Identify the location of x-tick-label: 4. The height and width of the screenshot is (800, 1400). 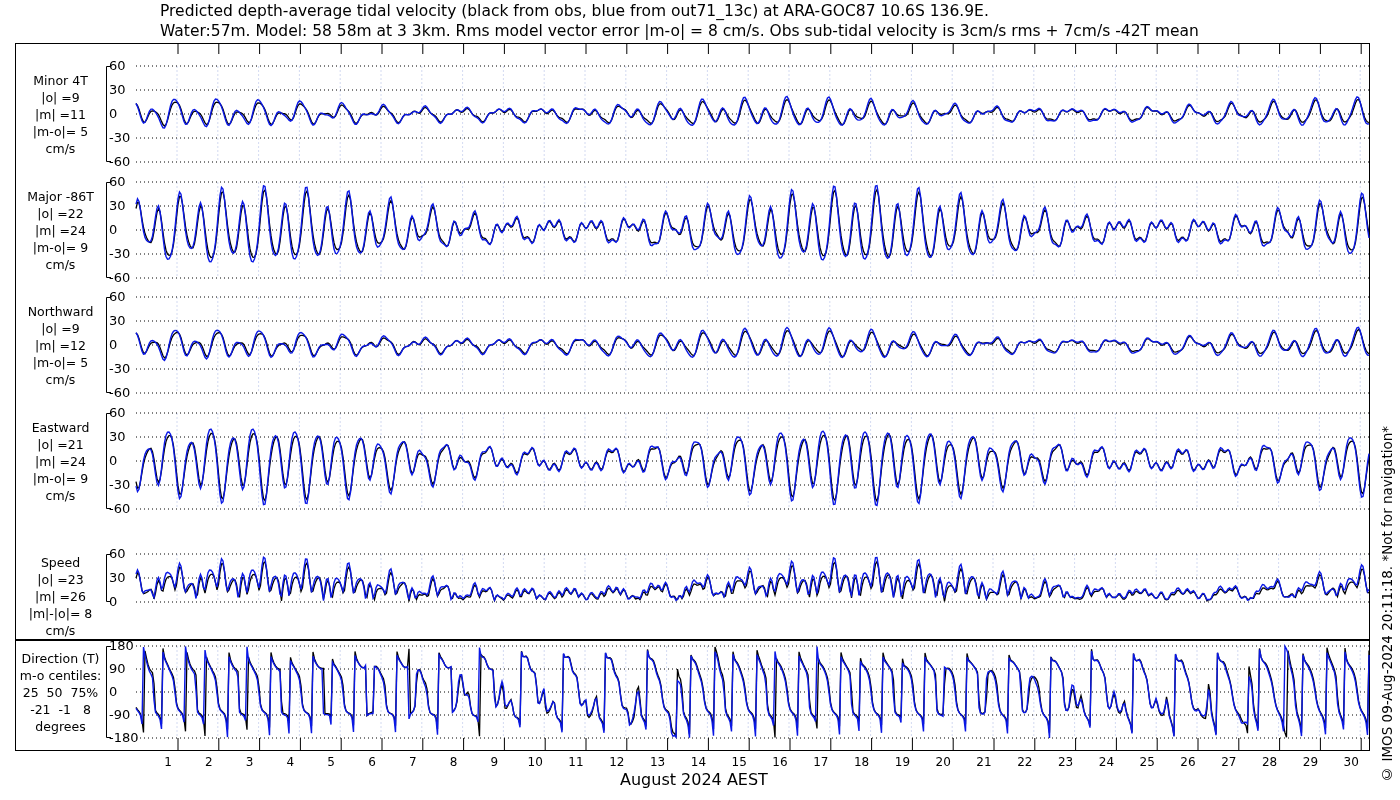
(290, 762).